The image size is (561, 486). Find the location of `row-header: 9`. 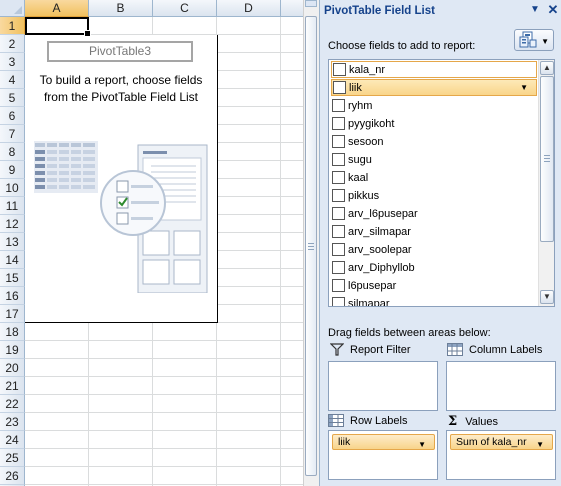

row-header: 9 is located at coordinates (12, 170).